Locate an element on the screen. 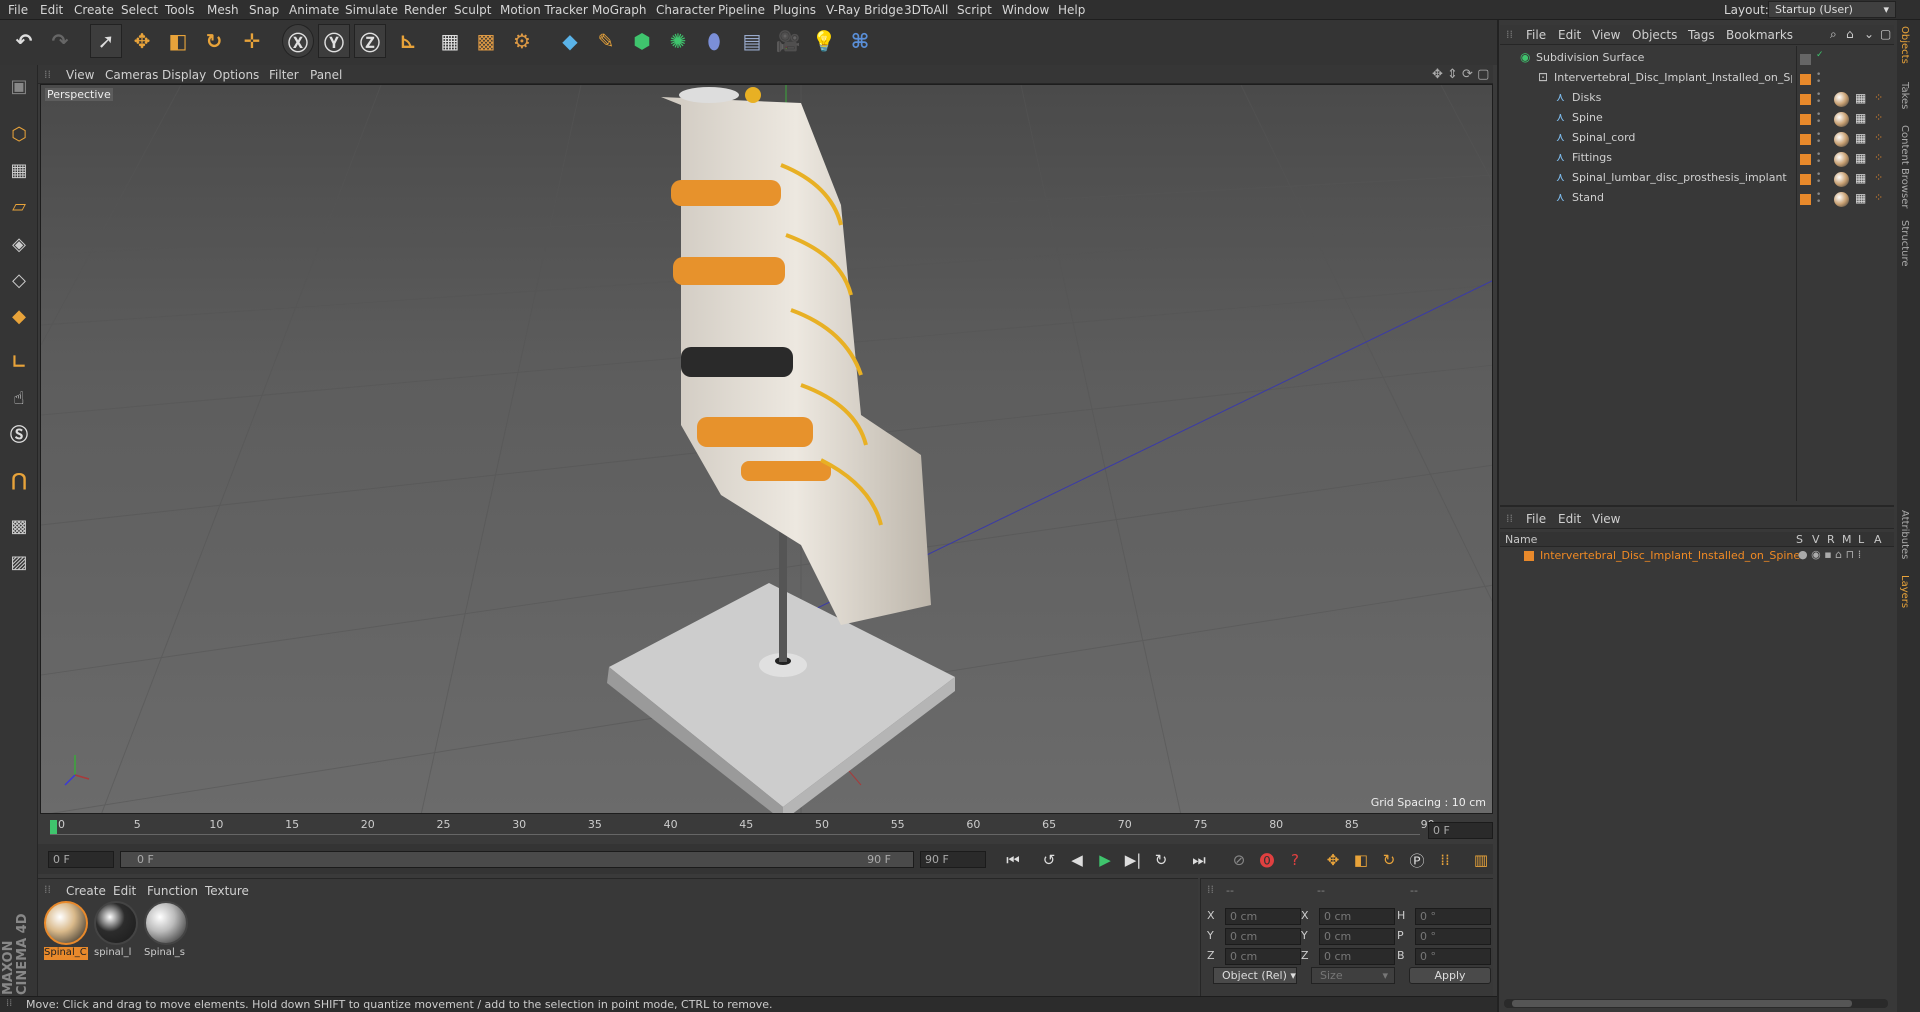 The height and width of the screenshot is (1012, 1920). coordinate-system-icon: ⊾ is located at coordinates (408, 41).